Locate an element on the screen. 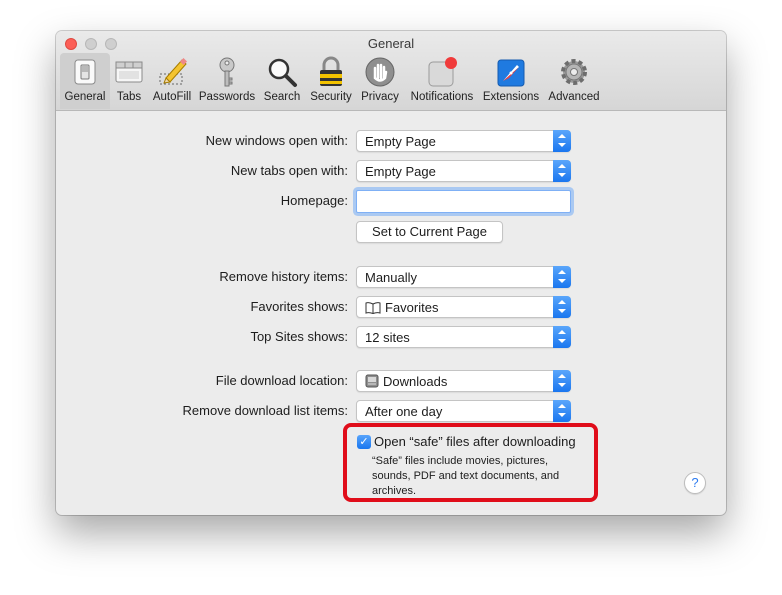 The image size is (782, 595). popup-value: After one day is located at coordinates (404, 411).